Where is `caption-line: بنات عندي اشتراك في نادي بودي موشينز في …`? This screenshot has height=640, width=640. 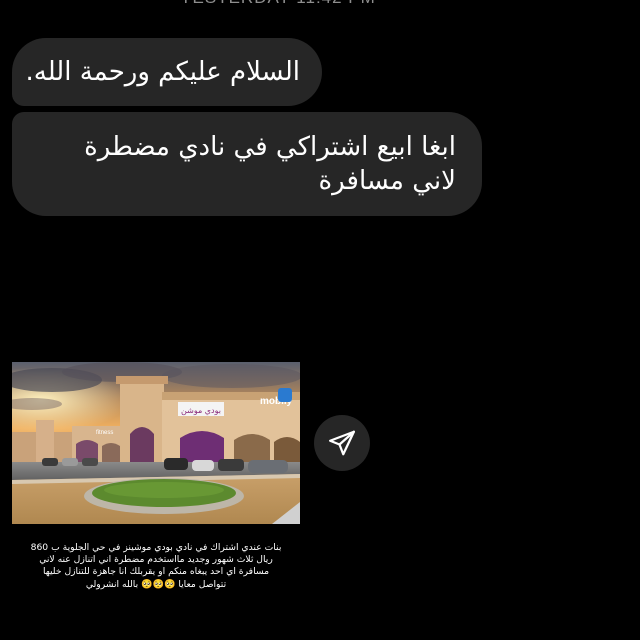 caption-line: بنات عندي اشتراك في نادي بودي موشينز في … is located at coordinates (156, 547).